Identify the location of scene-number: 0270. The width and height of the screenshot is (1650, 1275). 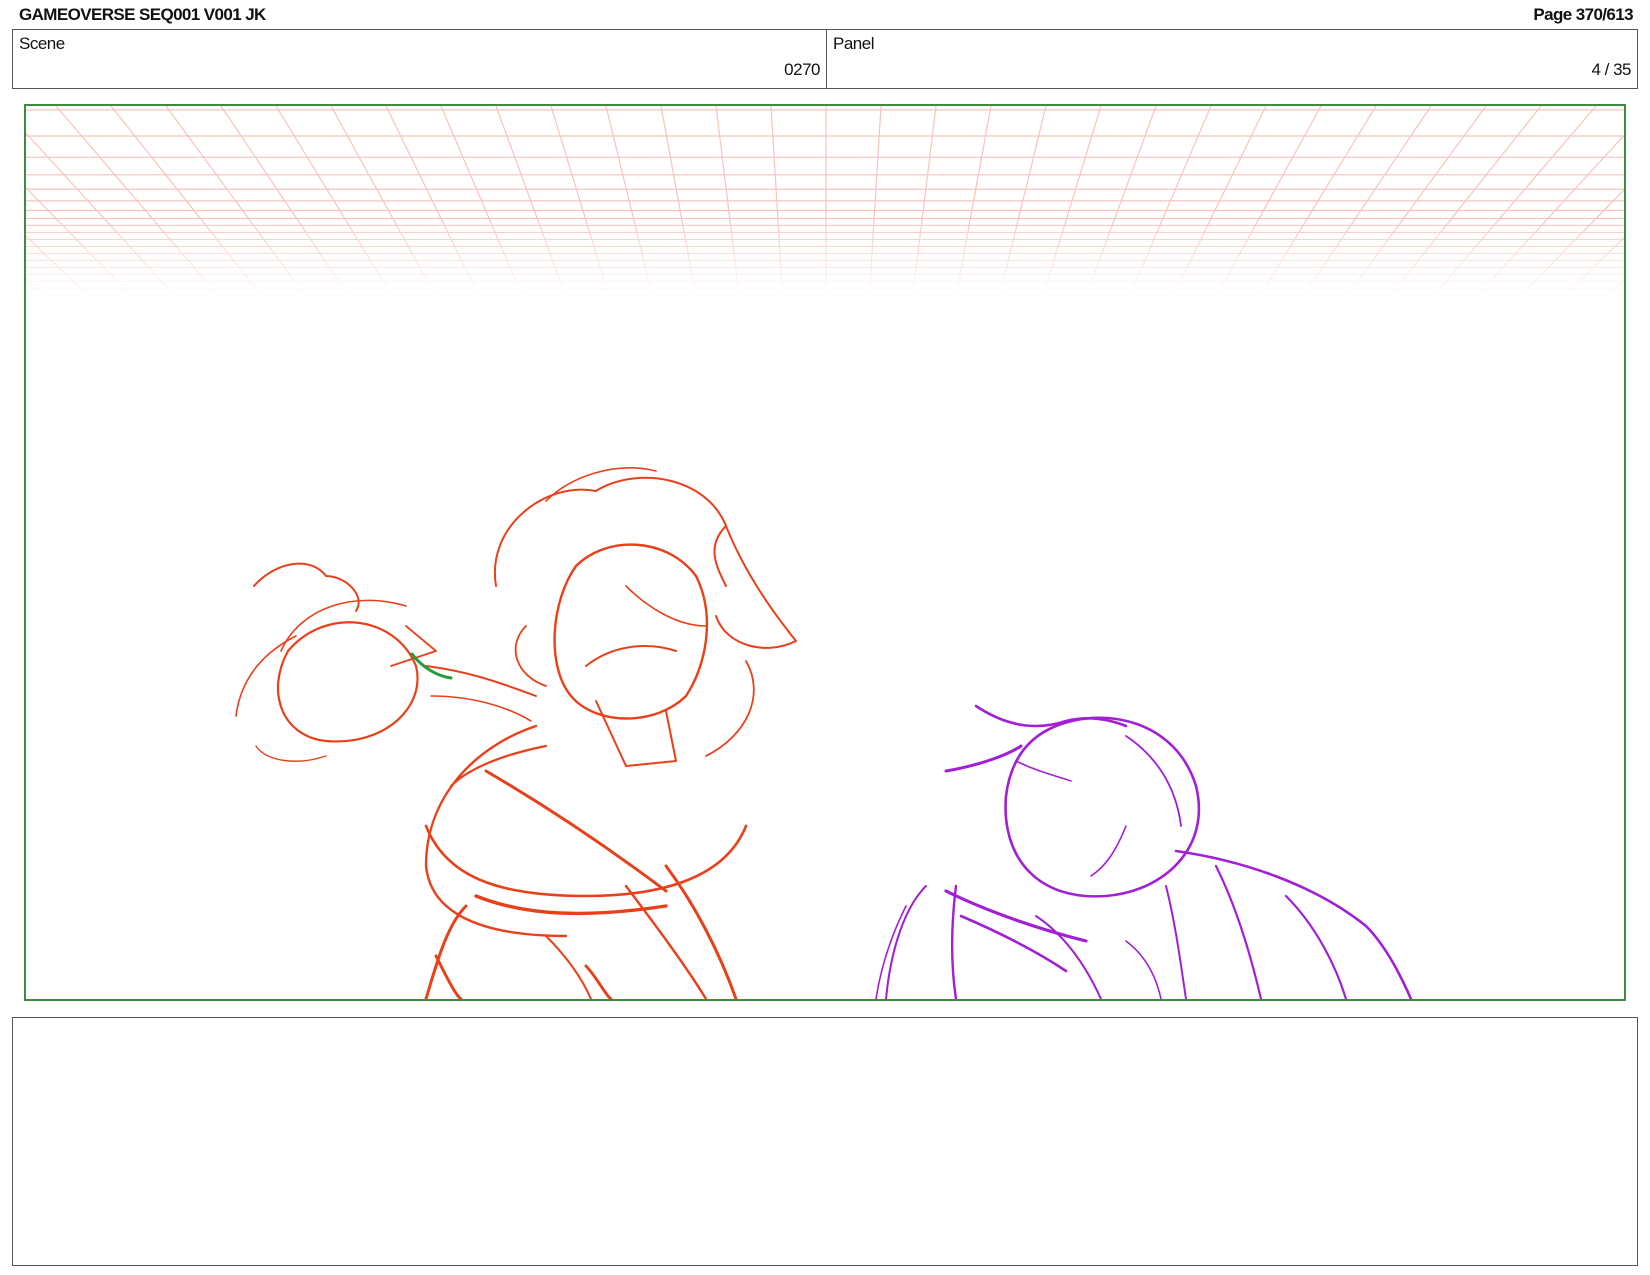
(802, 69).